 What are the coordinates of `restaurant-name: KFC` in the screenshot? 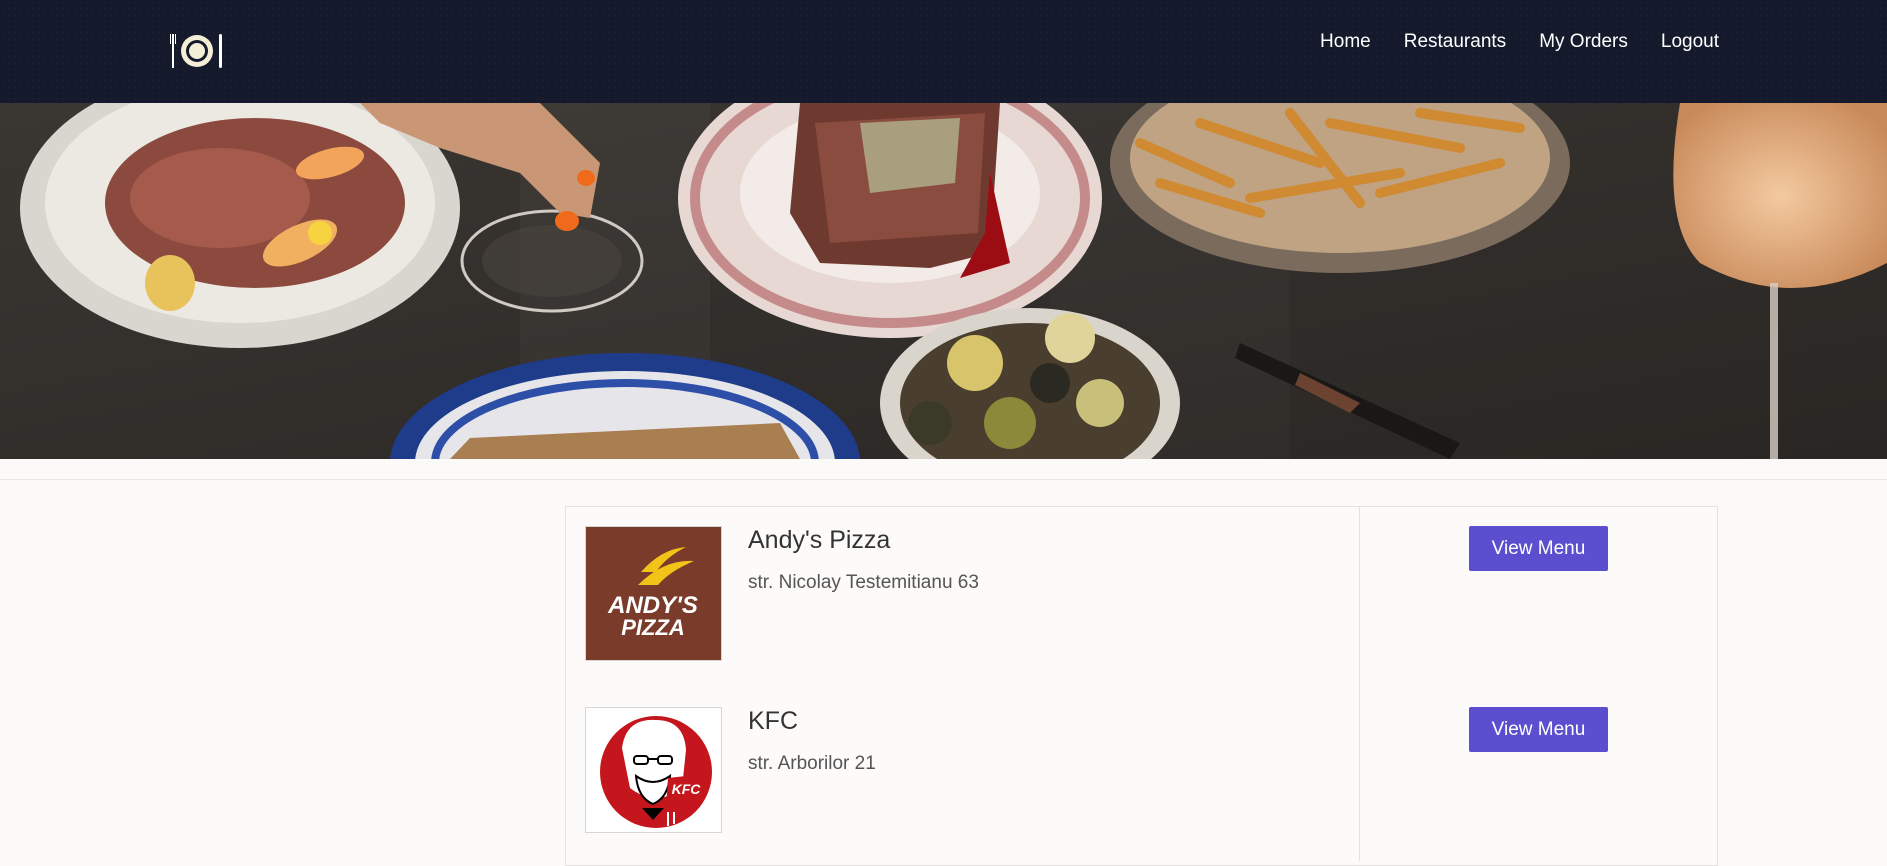 It's located at (773, 721).